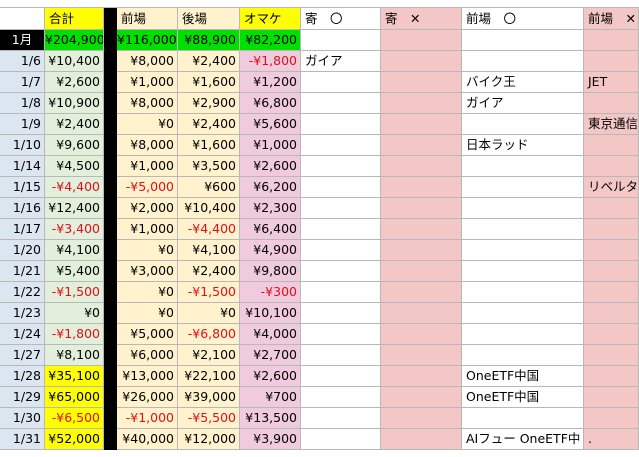 Image resolution: width=639 pixels, height=457 pixels. Describe the element at coordinates (22, 229) in the screenshot. I see `date-cell: 1/17` at that location.